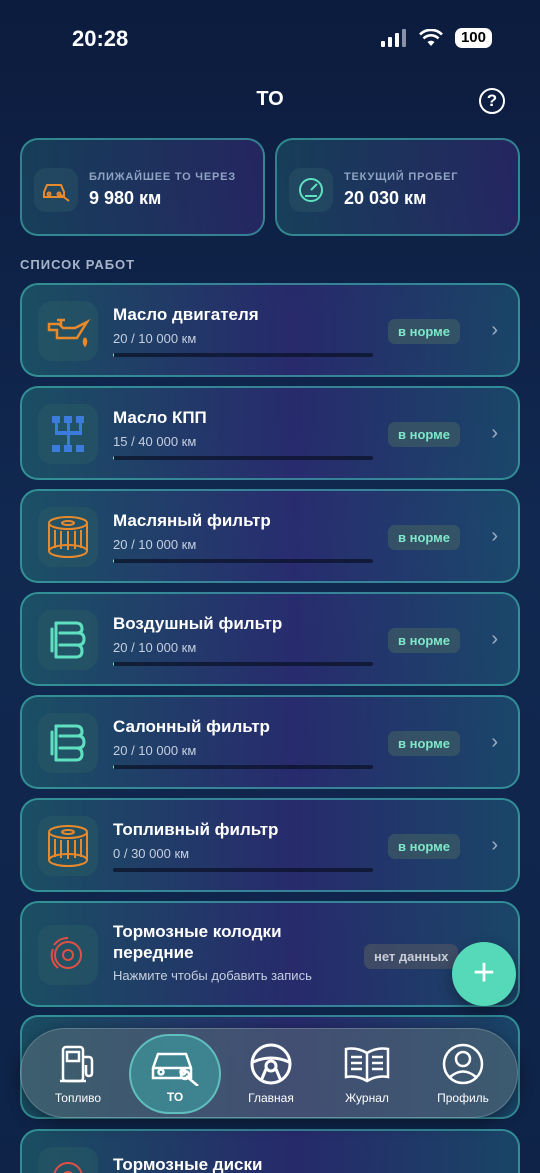  Describe the element at coordinates (270, 742) in the screenshot. I see `work-item-cabin-filter: Салонный фильтр 20 / 10 000 км в норме ›` at that location.